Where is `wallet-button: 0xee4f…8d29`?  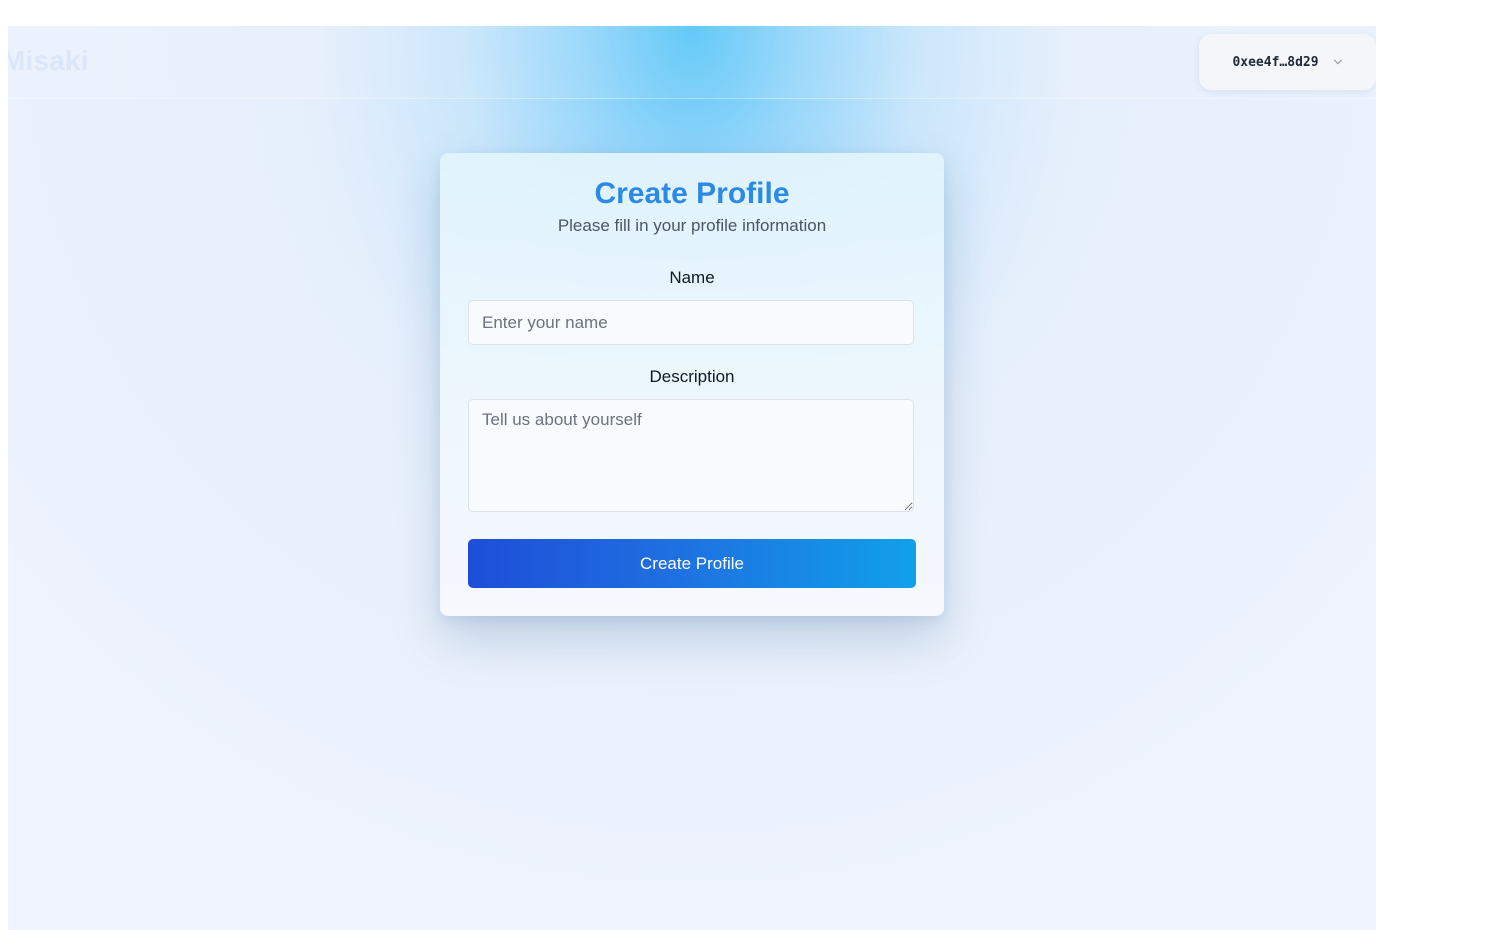 wallet-button: 0xee4f…8d29 is located at coordinates (1287, 62).